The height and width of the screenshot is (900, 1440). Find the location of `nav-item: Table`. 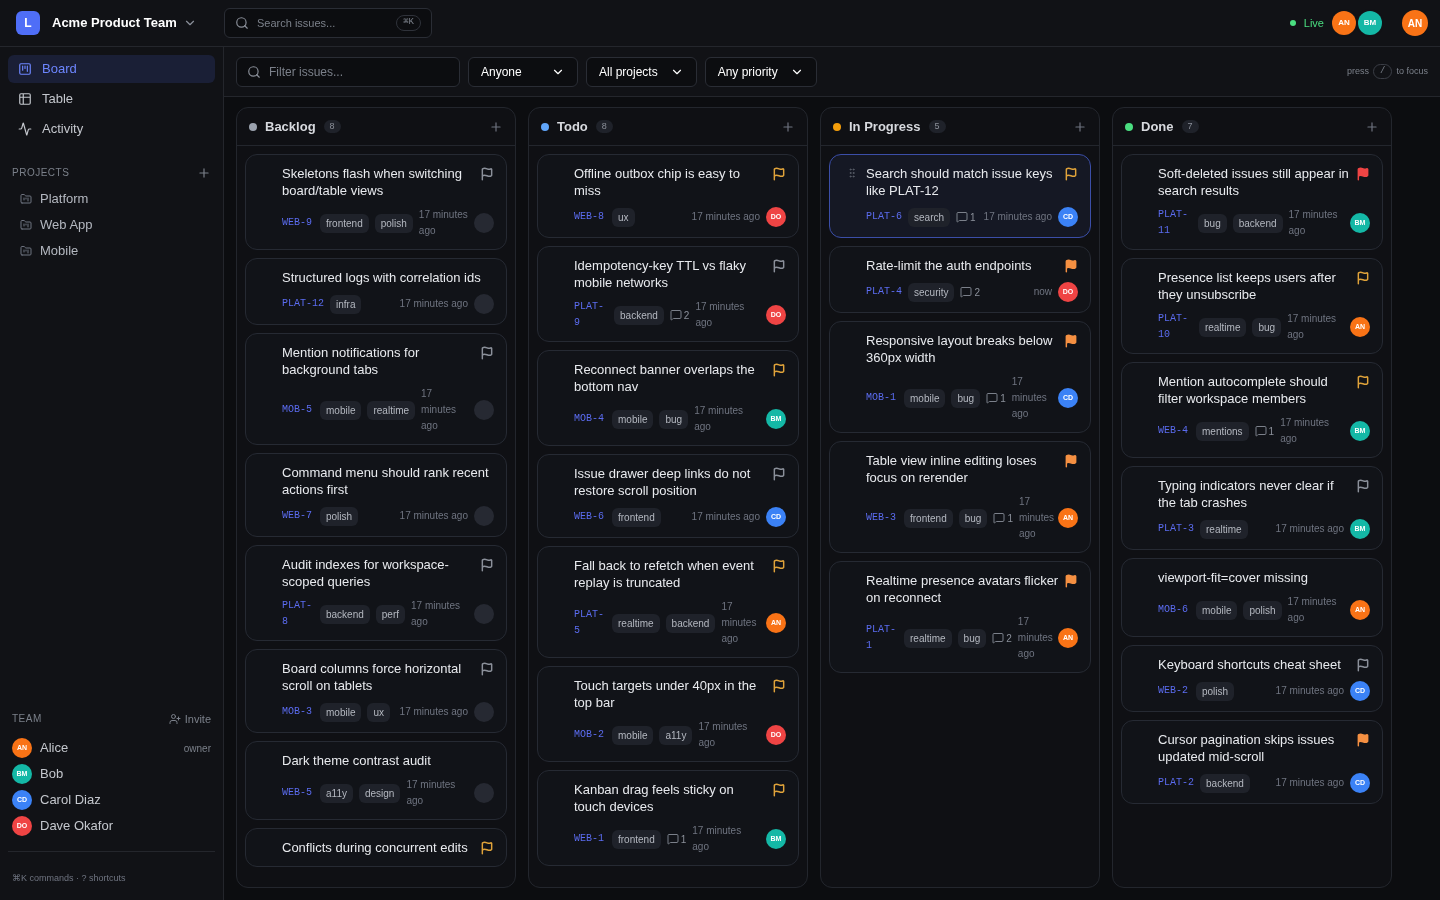

nav-item: Table is located at coordinates (111, 99).